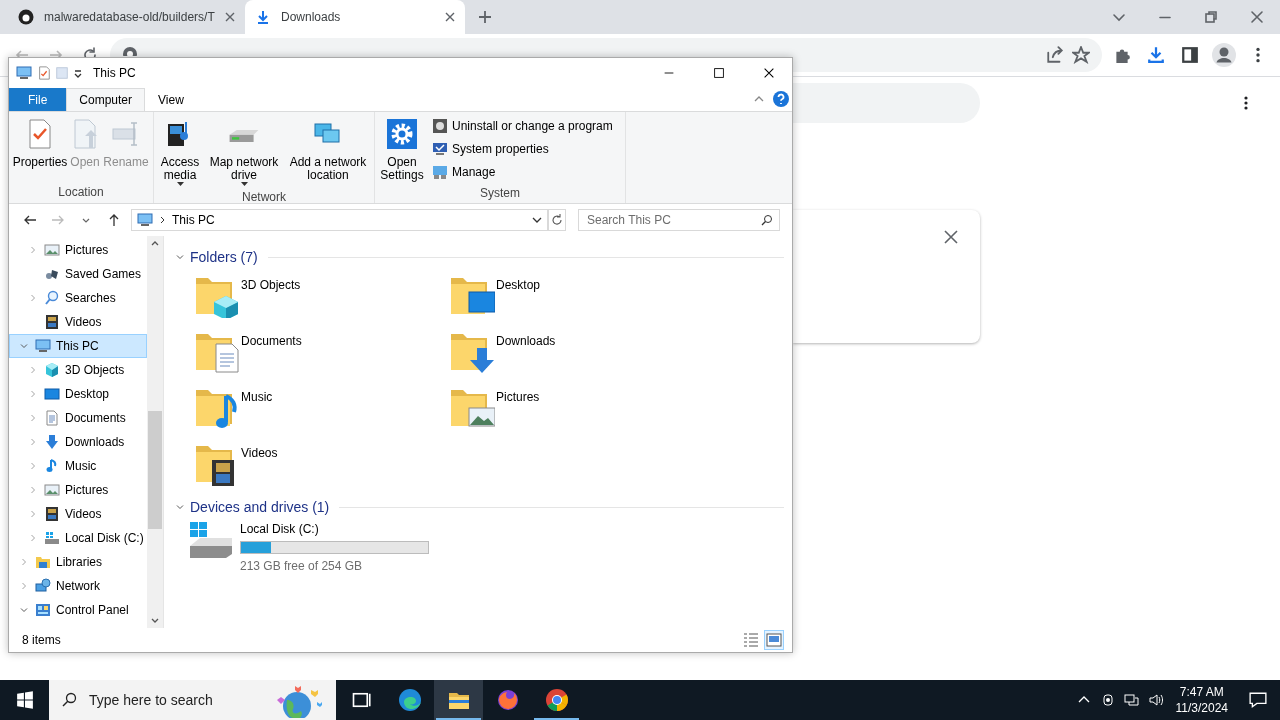 This screenshot has height=720, width=1280. Describe the element at coordinates (78, 346) in the screenshot. I see `tree-item: This PC` at that location.